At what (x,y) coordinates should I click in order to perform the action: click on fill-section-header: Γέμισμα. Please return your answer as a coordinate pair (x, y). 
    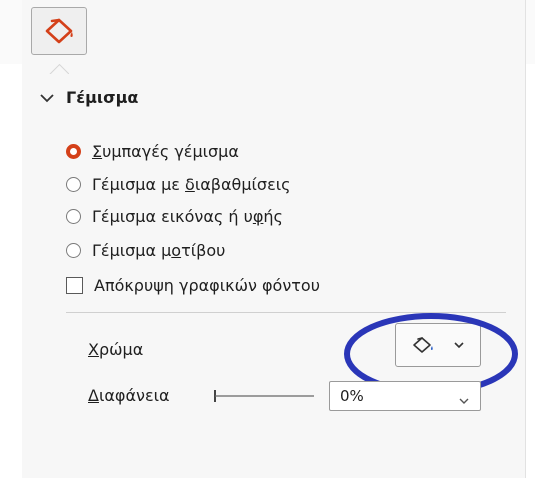
    Looking at the image, I should click on (88, 97).